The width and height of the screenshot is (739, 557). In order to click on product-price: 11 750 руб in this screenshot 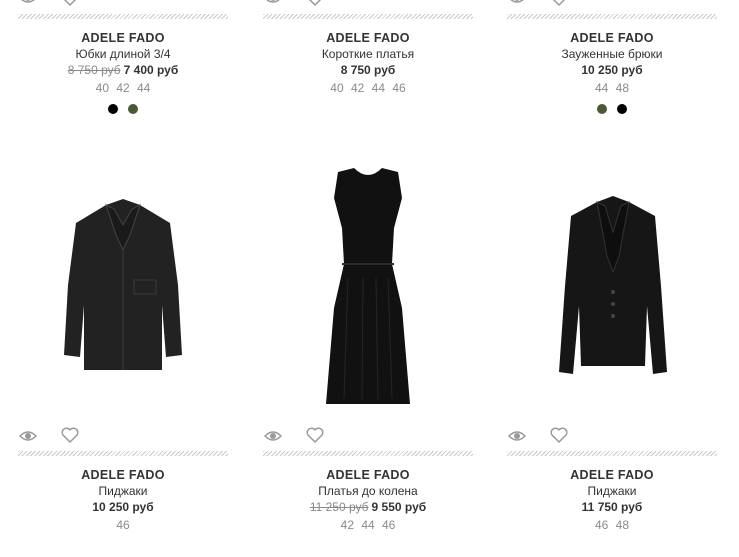, I will do `click(612, 507)`.